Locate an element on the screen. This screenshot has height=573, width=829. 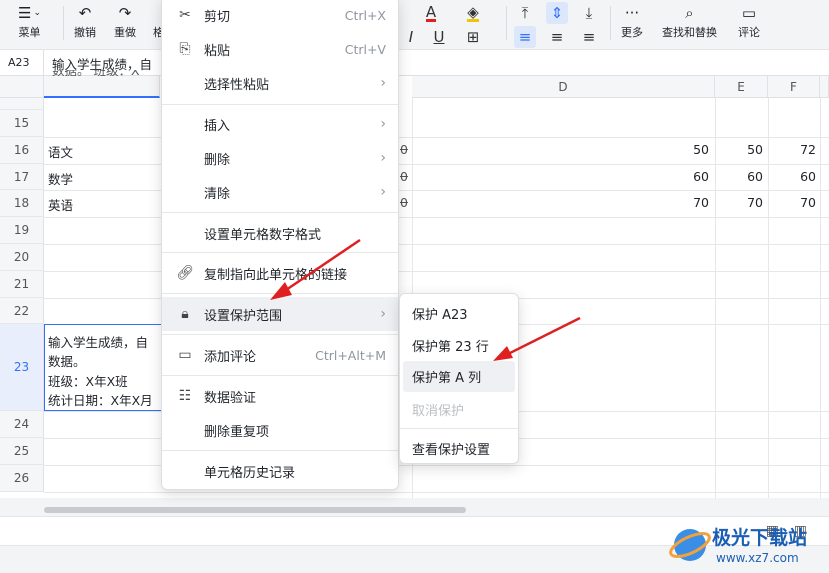
watermark-title: 极光下载站 is located at coordinates (760, 538).